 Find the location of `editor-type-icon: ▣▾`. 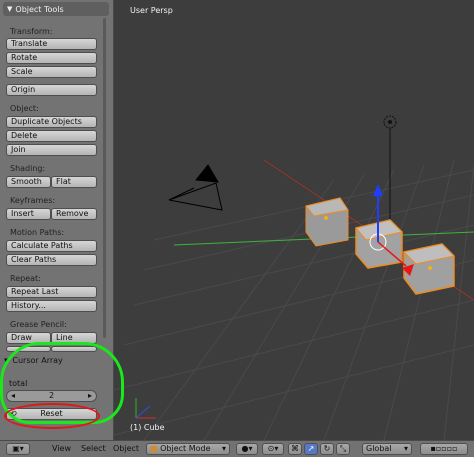

editor-type-icon: ▣▾ is located at coordinates (18, 448).